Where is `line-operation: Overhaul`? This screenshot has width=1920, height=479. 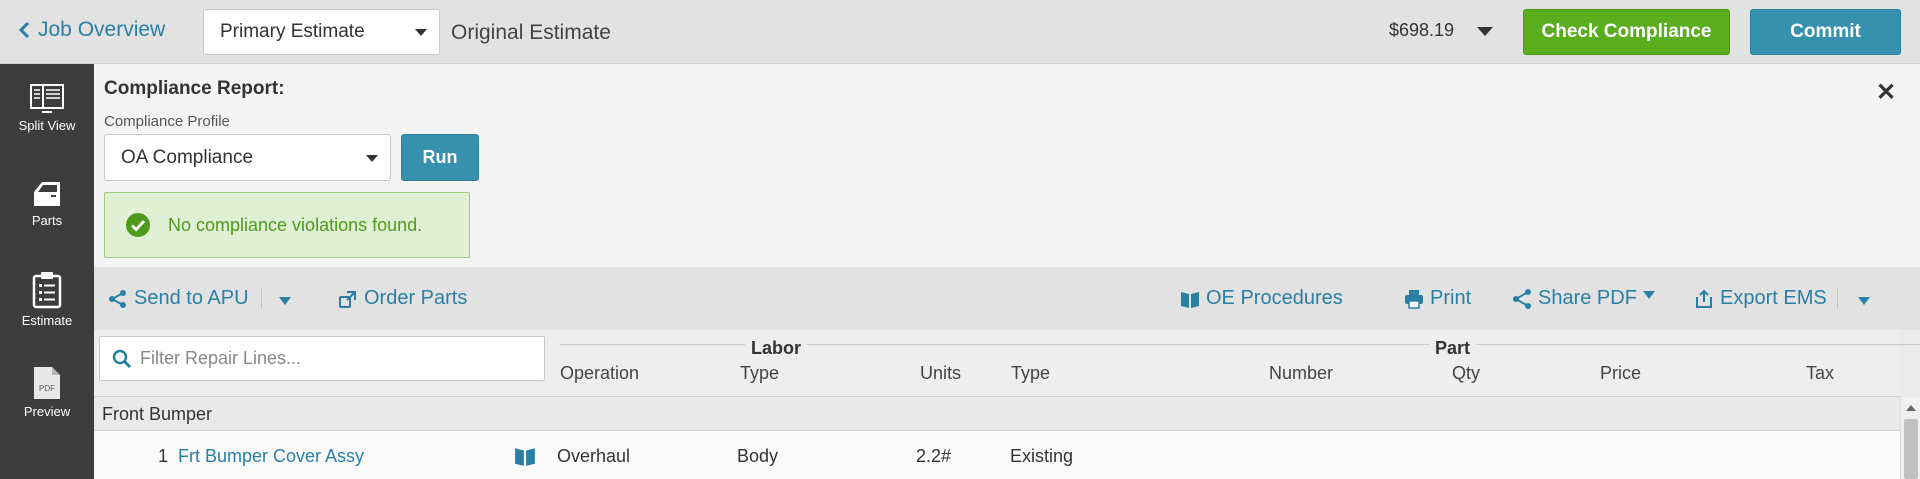
line-operation: Overhaul is located at coordinates (594, 456).